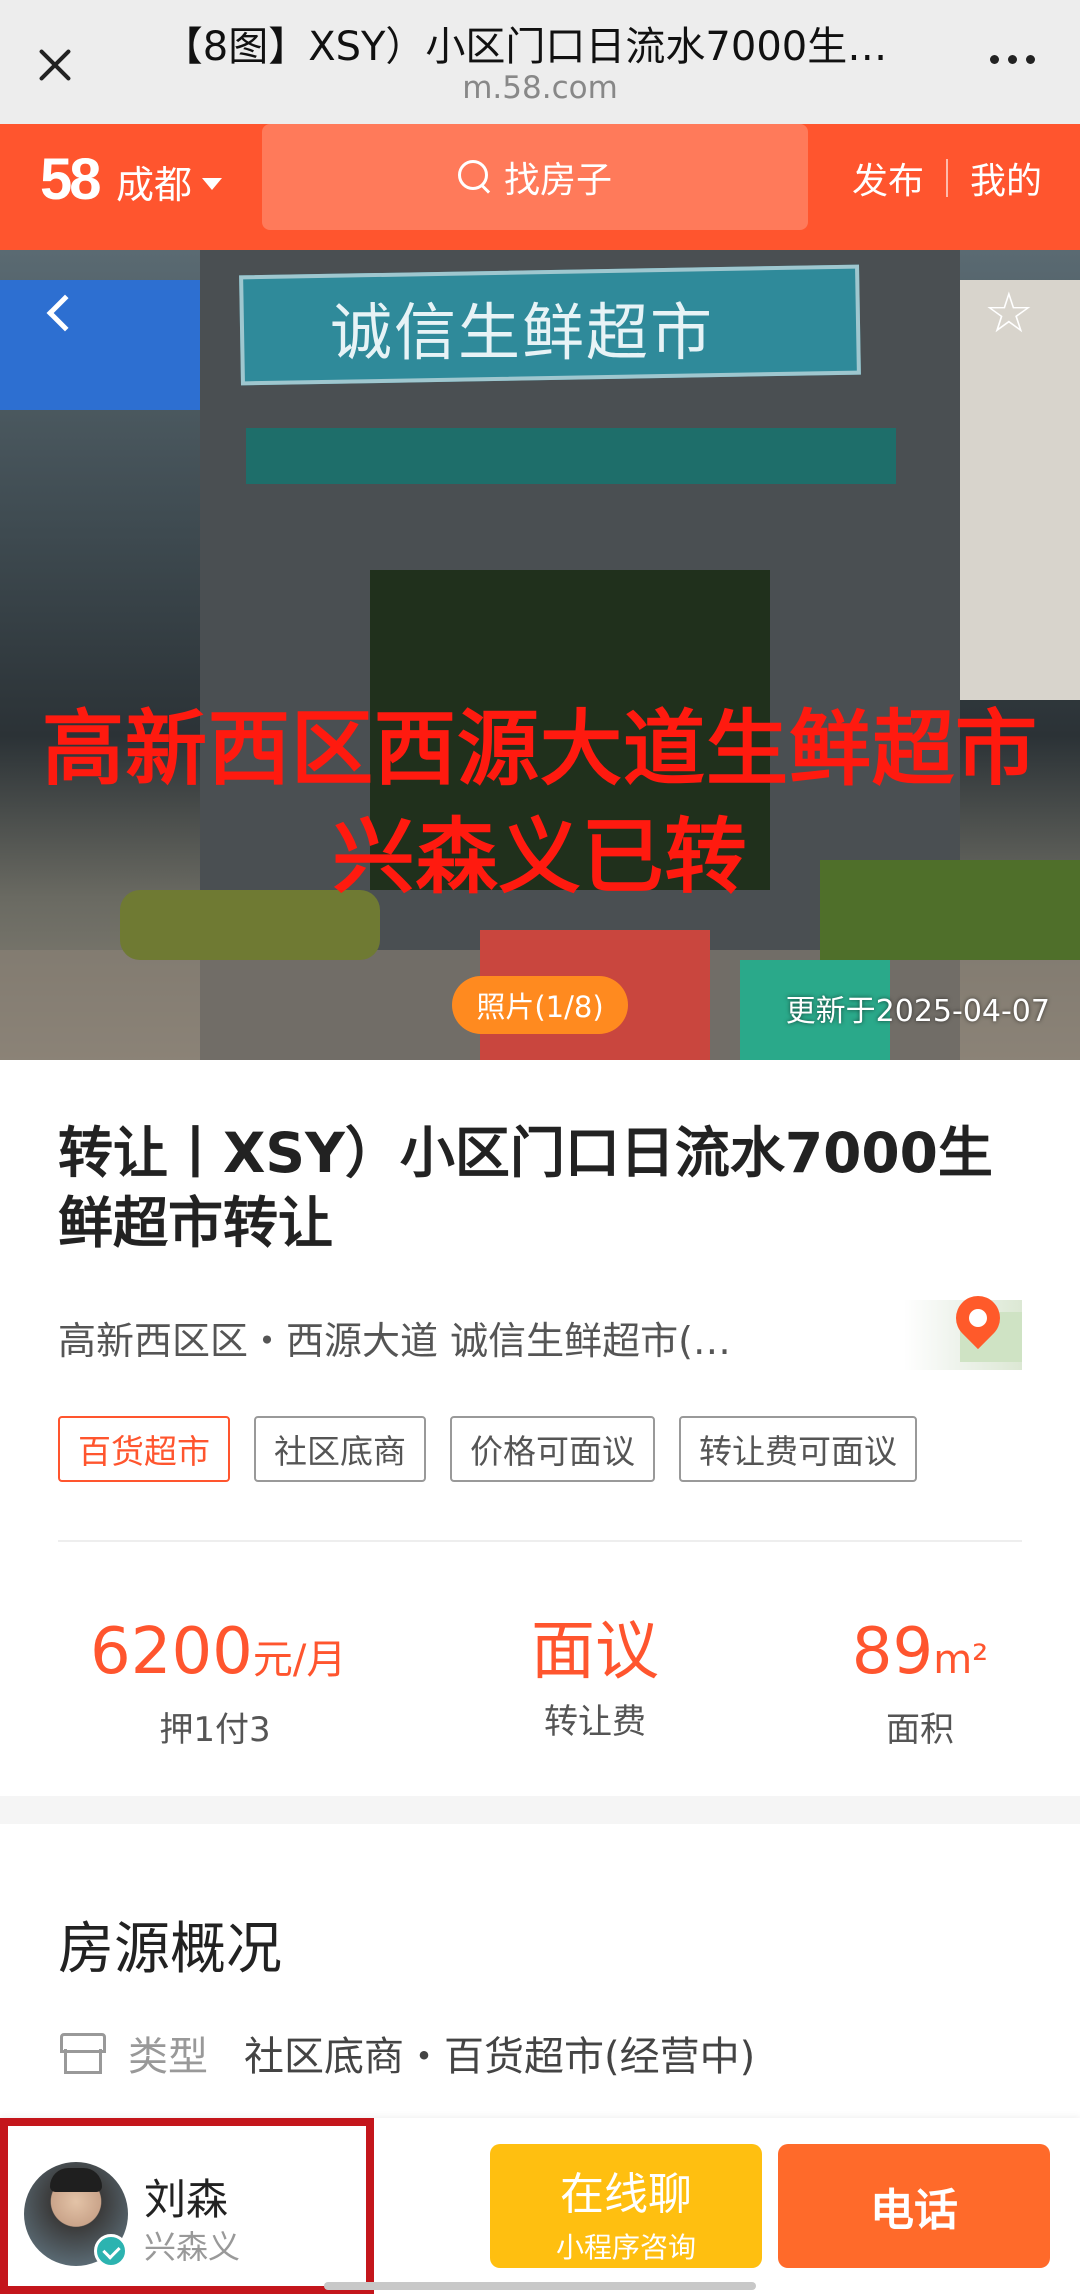 The height and width of the screenshot is (2294, 1080). I want to click on photo-shop-sign-text: 诚信生鲜超市, so click(522, 332).